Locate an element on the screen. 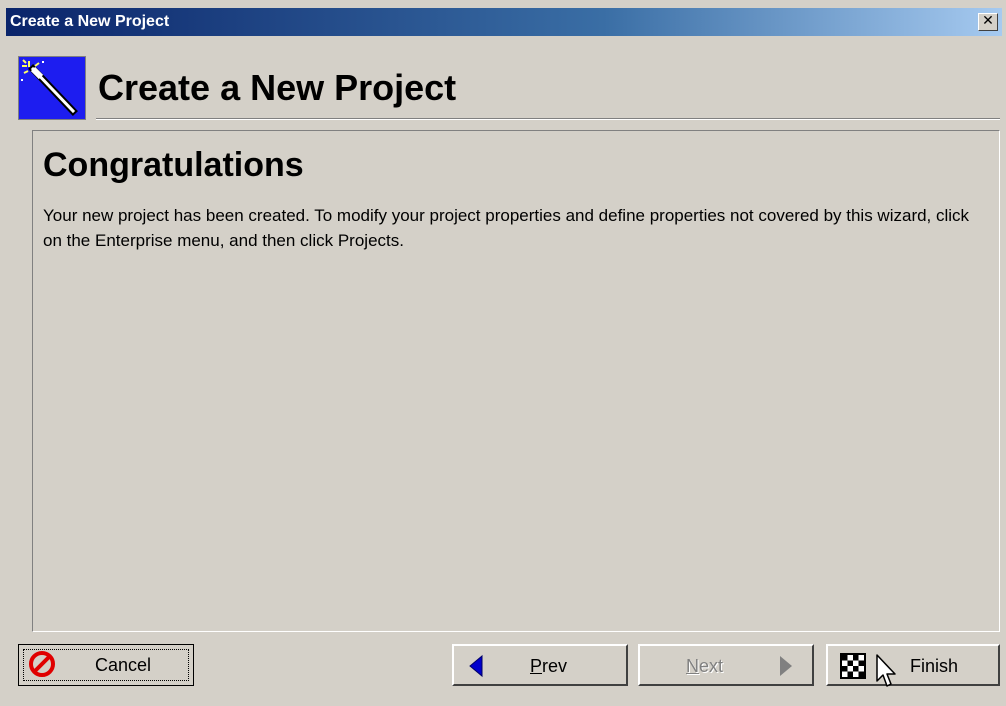 This screenshot has width=1006, height=706. cancel-button: Cancel is located at coordinates (106, 665).